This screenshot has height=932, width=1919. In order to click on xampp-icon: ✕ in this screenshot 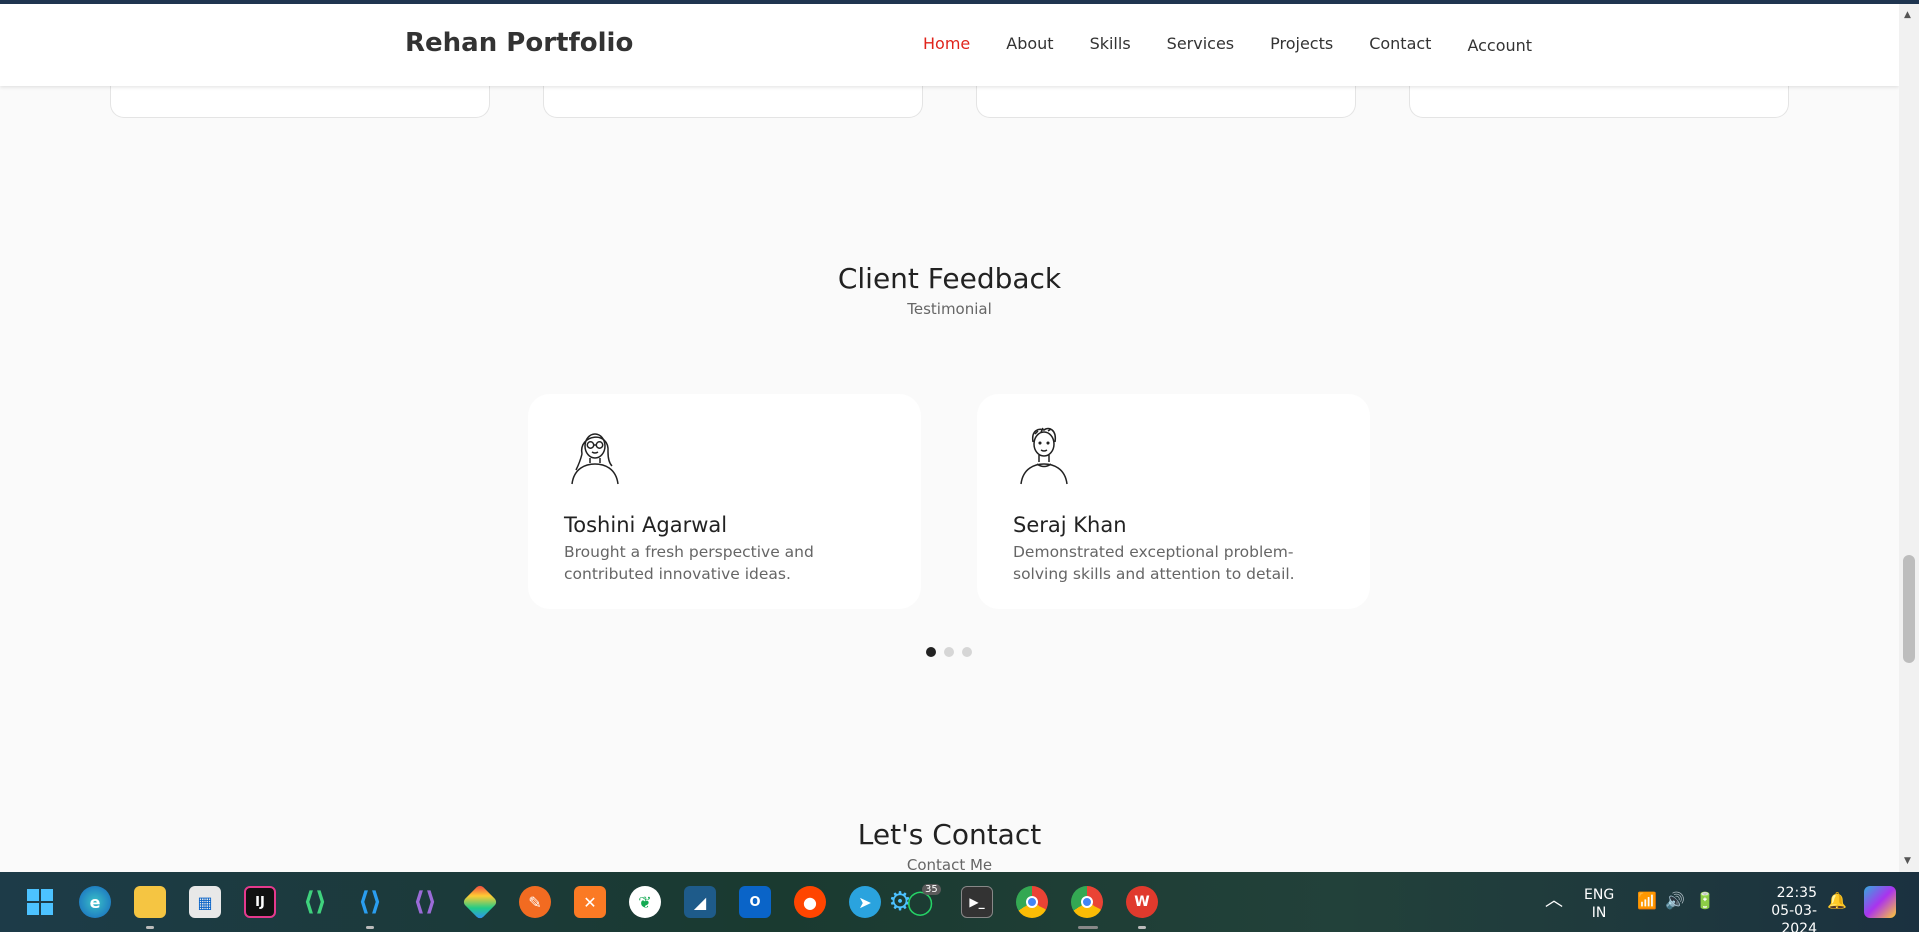, I will do `click(590, 902)`.